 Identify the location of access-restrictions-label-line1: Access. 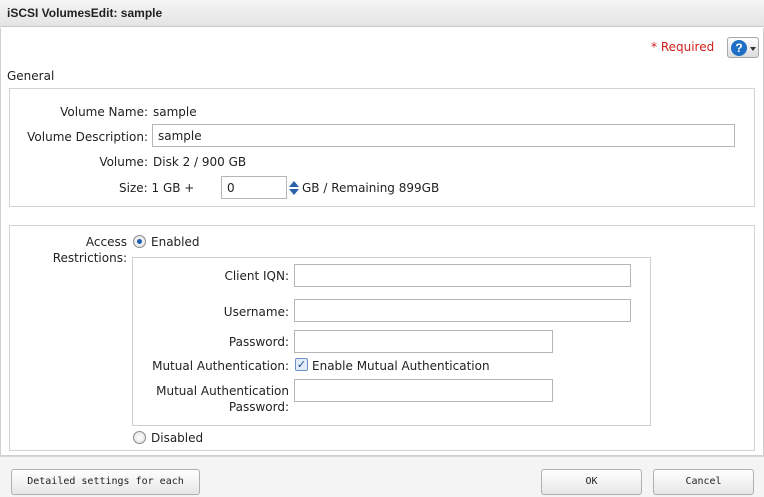
(106, 242).